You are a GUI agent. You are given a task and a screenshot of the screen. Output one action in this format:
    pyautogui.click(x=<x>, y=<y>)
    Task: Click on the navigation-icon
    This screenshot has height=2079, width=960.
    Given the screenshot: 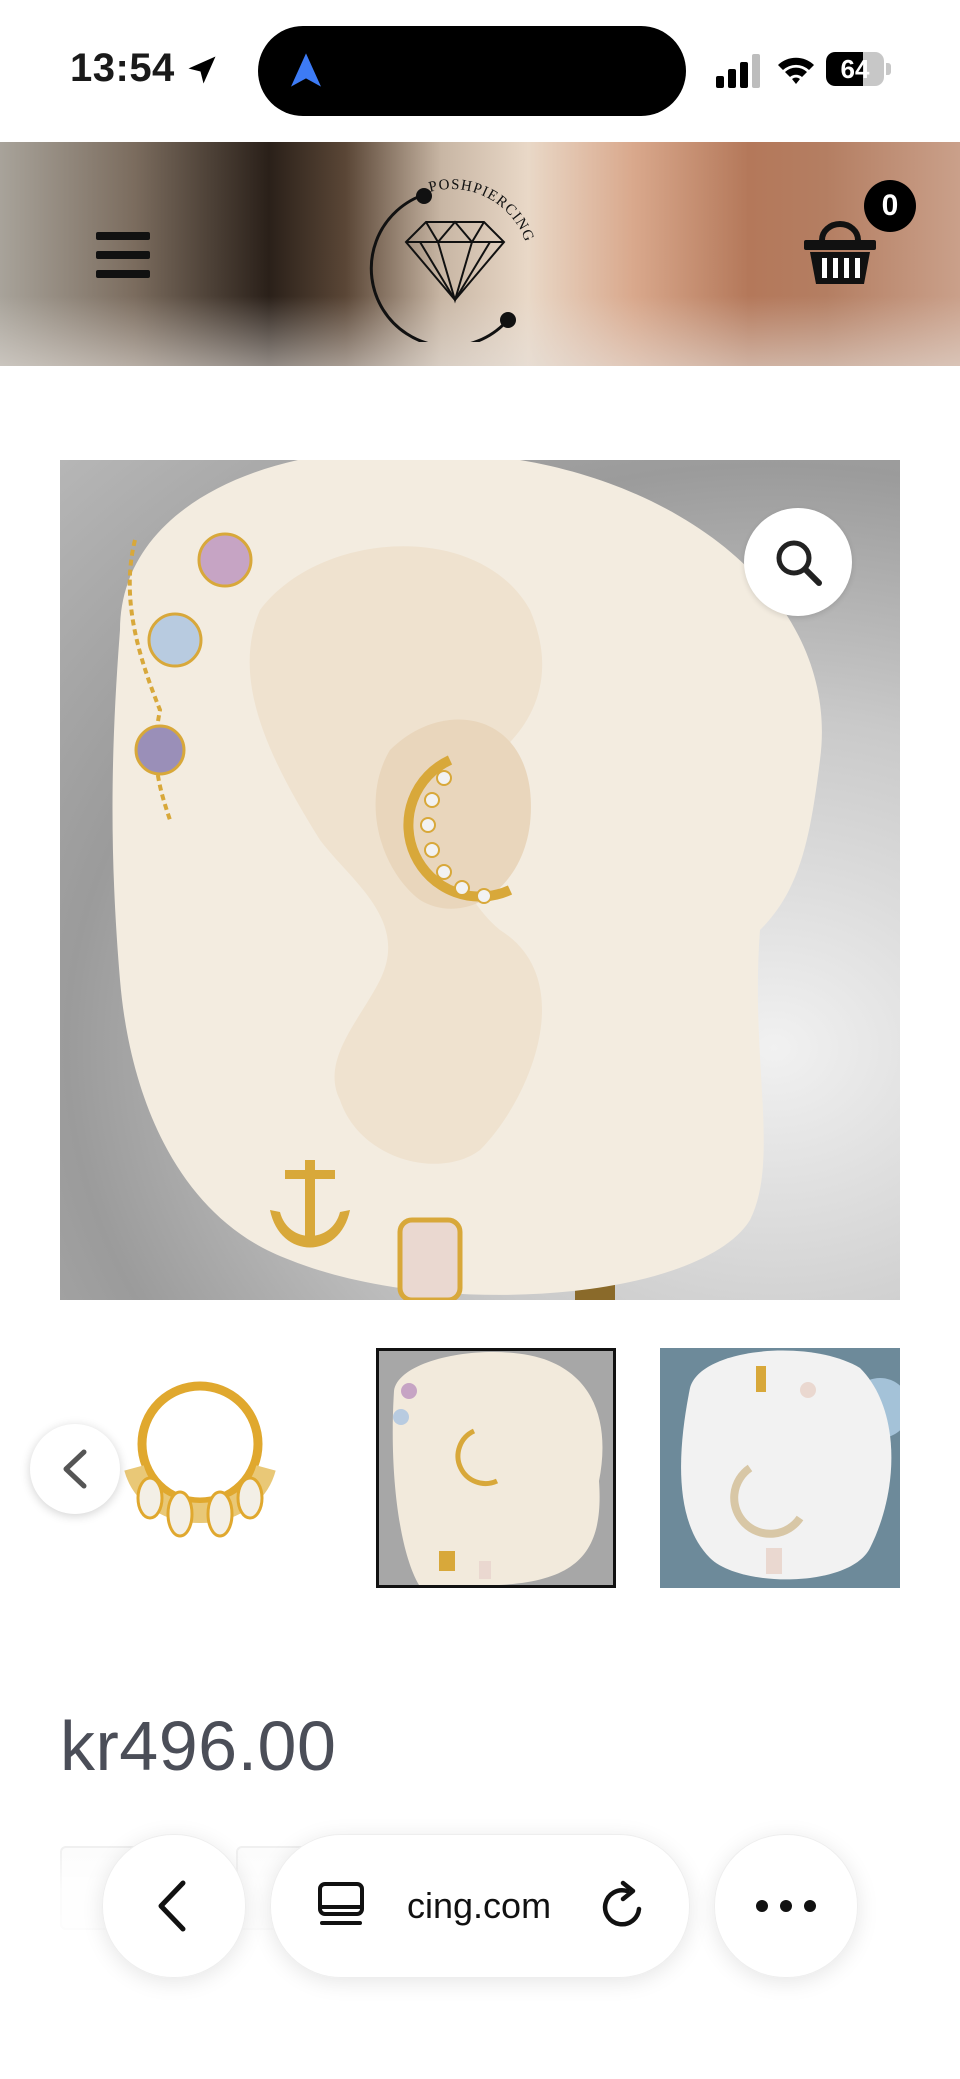 What is the action you would take?
    pyautogui.click(x=306, y=70)
    